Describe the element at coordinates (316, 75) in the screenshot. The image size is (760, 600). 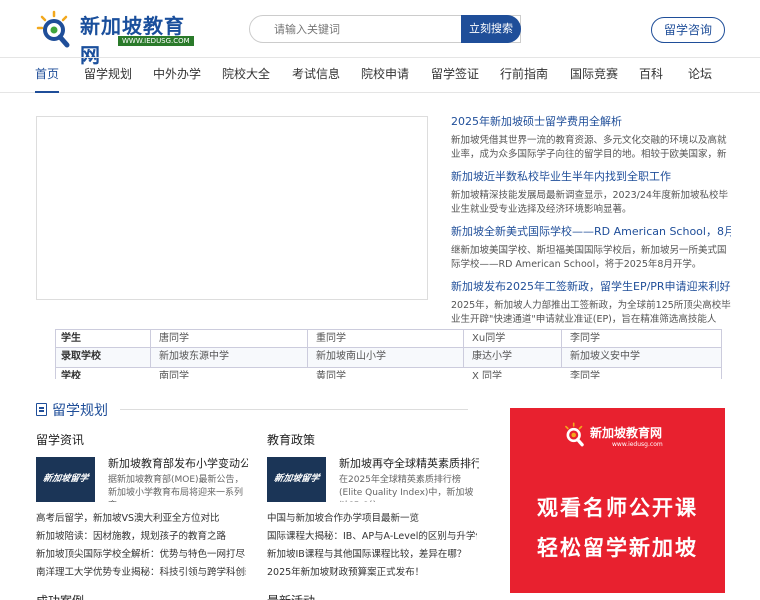
I see `nav-exams: 考试信息` at that location.